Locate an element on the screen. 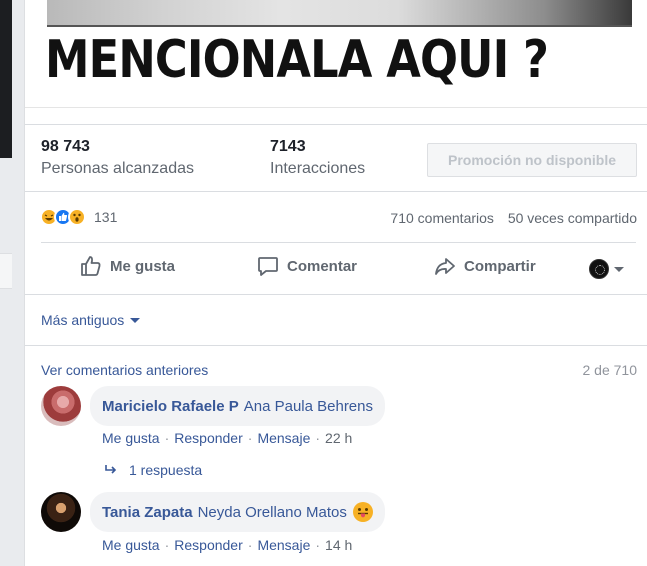 Image resolution: width=647 pixels, height=566 pixels. reach-label: Personas alcanzadas is located at coordinates (117, 168).